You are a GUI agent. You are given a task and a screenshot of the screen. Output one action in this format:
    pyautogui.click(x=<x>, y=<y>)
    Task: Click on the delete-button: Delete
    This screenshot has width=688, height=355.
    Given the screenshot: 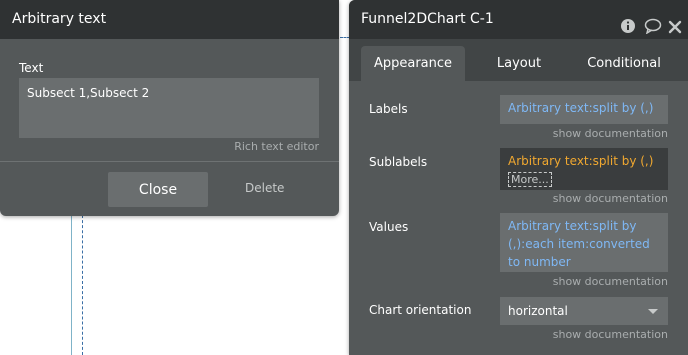 What is the action you would take?
    pyautogui.click(x=264, y=188)
    